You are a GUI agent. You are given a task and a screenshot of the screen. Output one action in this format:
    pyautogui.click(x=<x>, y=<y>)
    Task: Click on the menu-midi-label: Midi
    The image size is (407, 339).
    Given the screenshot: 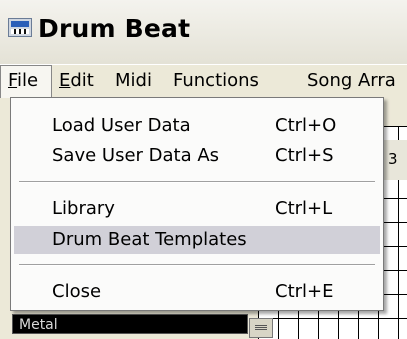 What is the action you would take?
    pyautogui.click(x=133, y=80)
    